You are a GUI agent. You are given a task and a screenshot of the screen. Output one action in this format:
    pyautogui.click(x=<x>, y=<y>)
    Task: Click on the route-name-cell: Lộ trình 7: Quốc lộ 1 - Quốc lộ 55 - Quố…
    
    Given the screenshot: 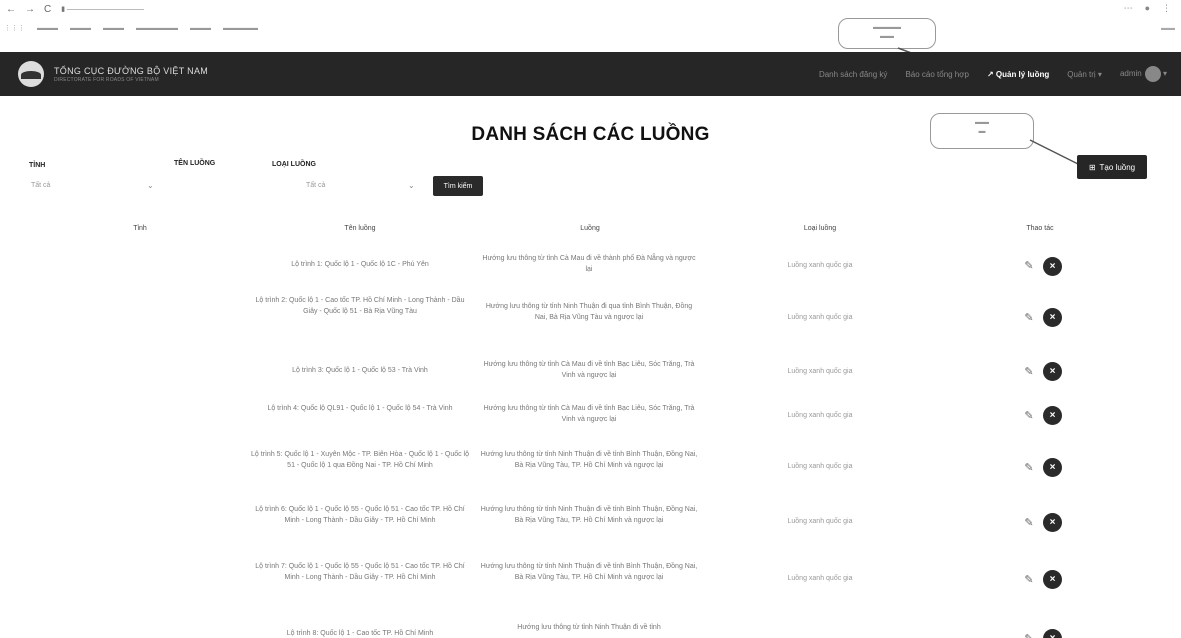 What is the action you would take?
    pyautogui.click(x=360, y=572)
    